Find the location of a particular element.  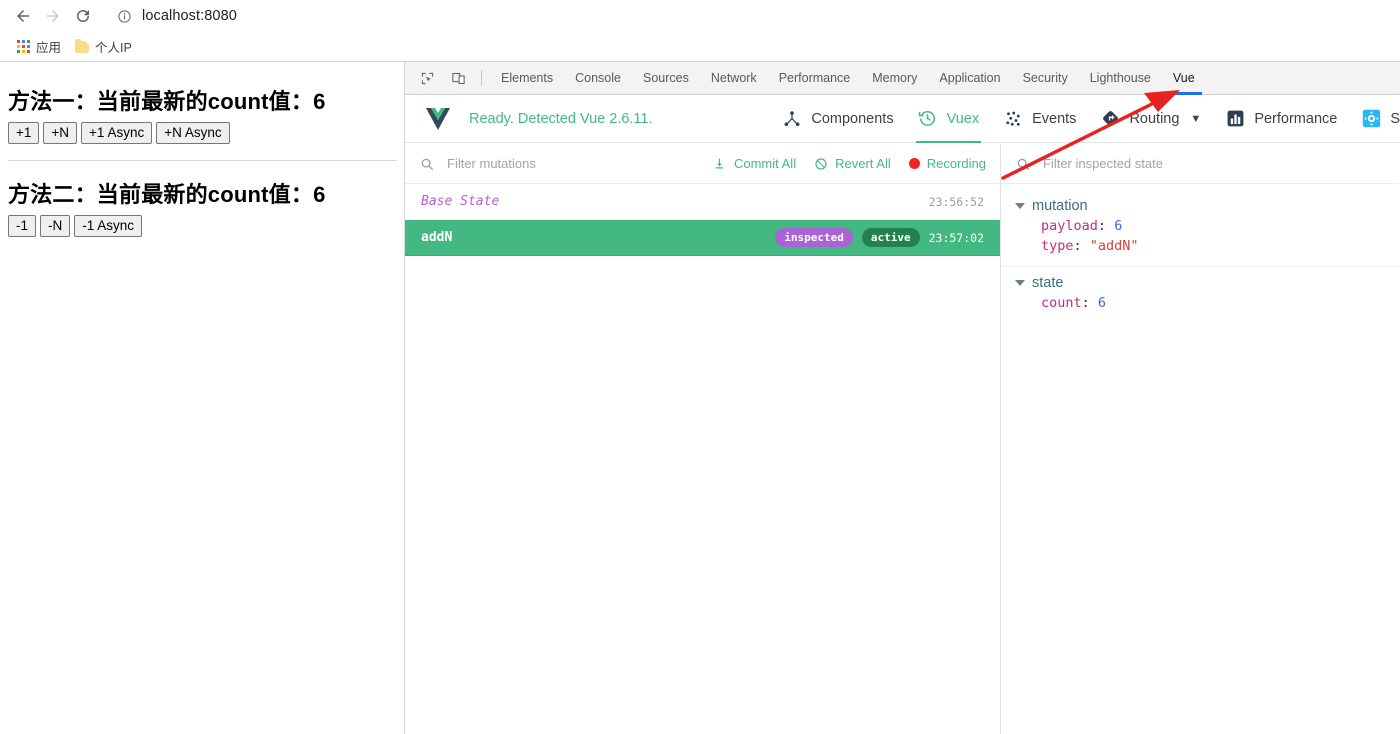

inspector-group-title: state is located at coordinates (1048, 283).